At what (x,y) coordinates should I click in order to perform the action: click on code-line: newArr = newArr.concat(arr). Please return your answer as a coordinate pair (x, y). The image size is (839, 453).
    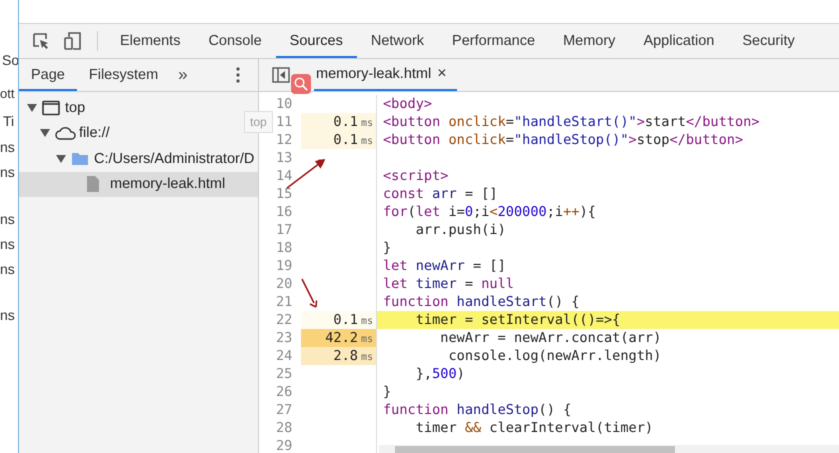
    Looking at the image, I should click on (550, 338).